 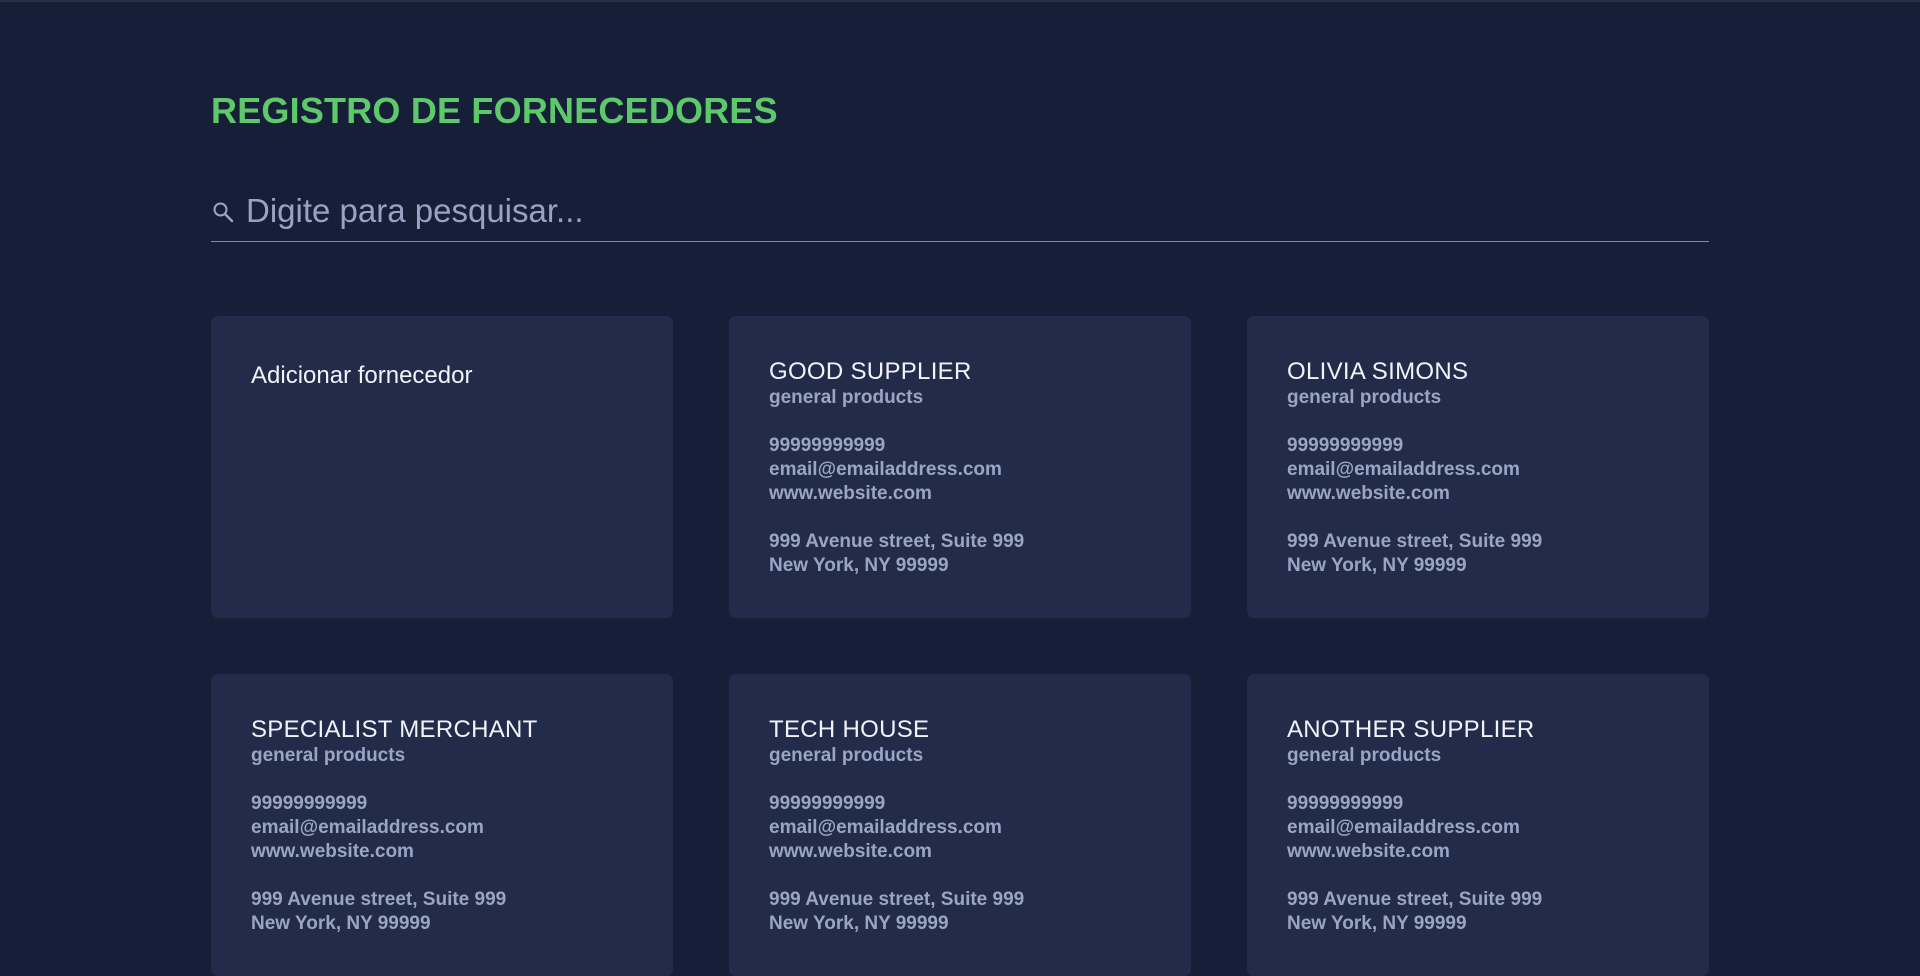 I want to click on supplier-name: OLIVIA SIMONS, so click(x=1378, y=371).